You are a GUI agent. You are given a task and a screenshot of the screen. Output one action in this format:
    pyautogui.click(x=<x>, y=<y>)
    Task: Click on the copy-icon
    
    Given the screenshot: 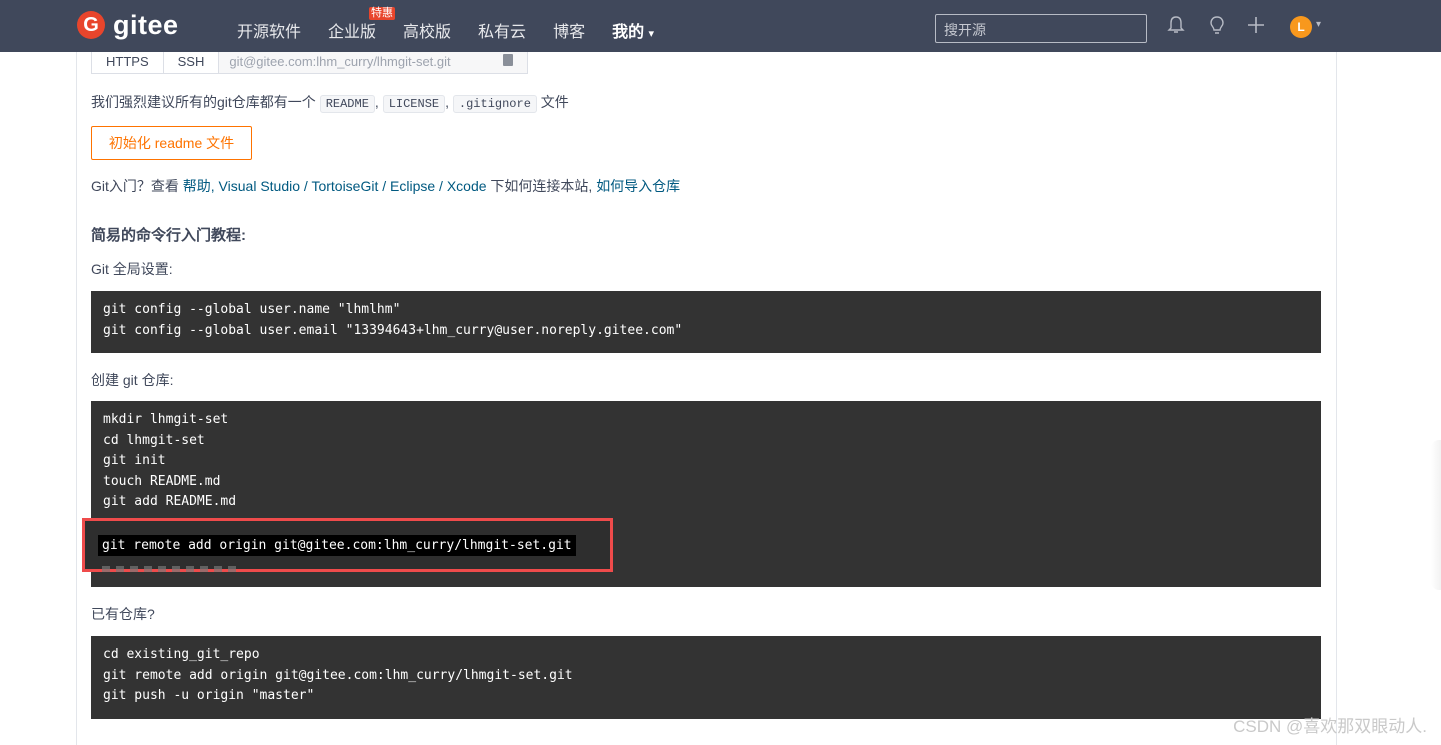 What is the action you would take?
    pyautogui.click(x=508, y=60)
    